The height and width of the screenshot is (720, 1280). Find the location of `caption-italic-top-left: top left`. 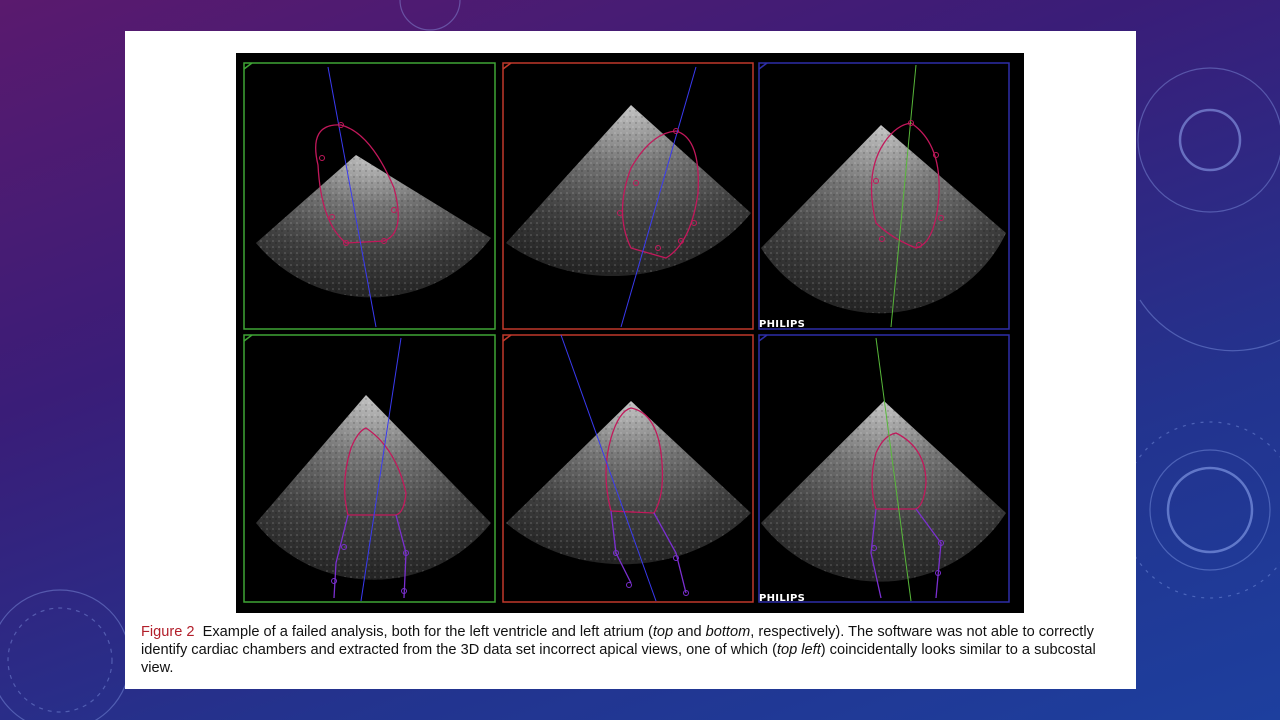

caption-italic-top-left: top left is located at coordinates (798, 650).